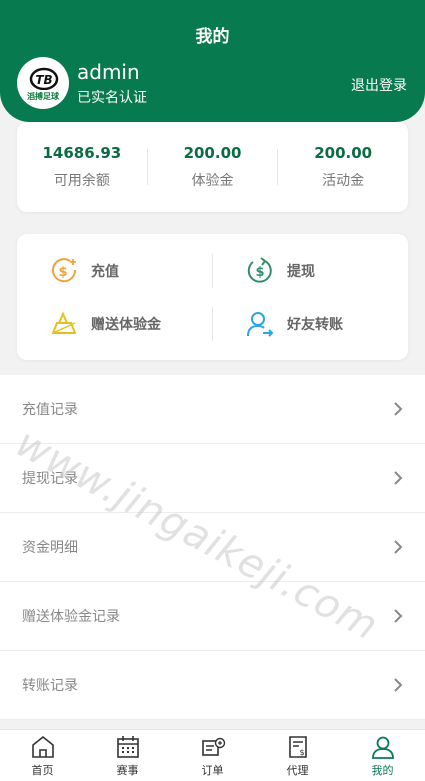 The image size is (425, 781). I want to click on tab-home: 首页, so click(42, 755).